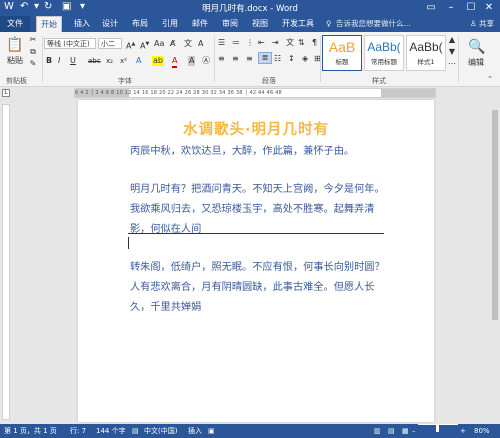 The height and width of the screenshot is (438, 500). Describe the element at coordinates (49, 24) in the screenshot. I see `tab-home: 开始` at that location.